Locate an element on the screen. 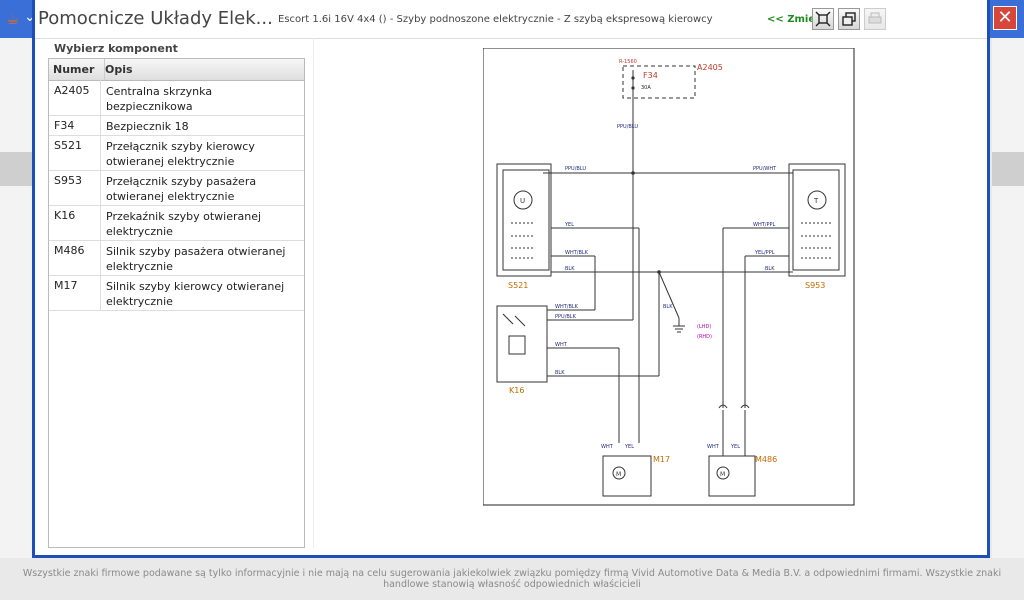 This screenshot has height=600, width=1024. component-list-heading: Wybierz komponent is located at coordinates (116, 48).